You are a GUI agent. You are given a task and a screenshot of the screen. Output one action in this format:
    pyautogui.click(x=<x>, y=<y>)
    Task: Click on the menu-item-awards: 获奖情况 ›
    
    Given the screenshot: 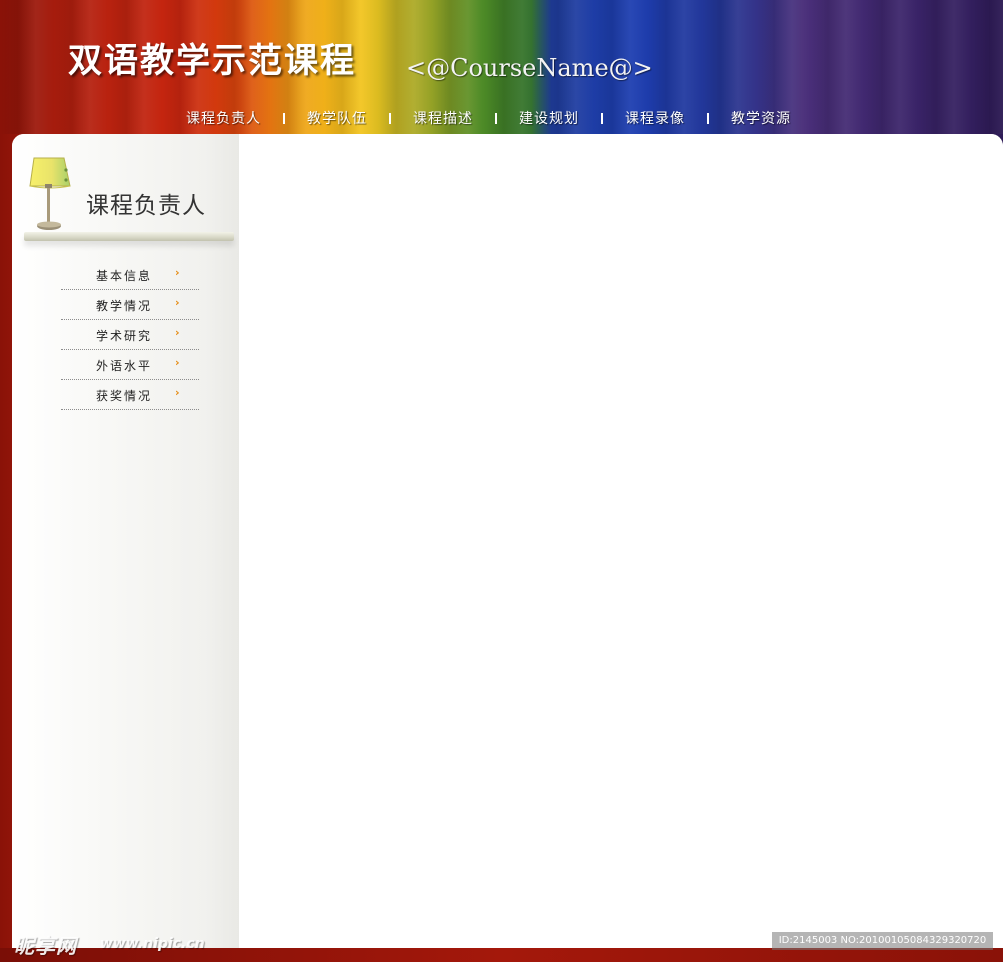 What is the action you would take?
    pyautogui.click(x=130, y=395)
    